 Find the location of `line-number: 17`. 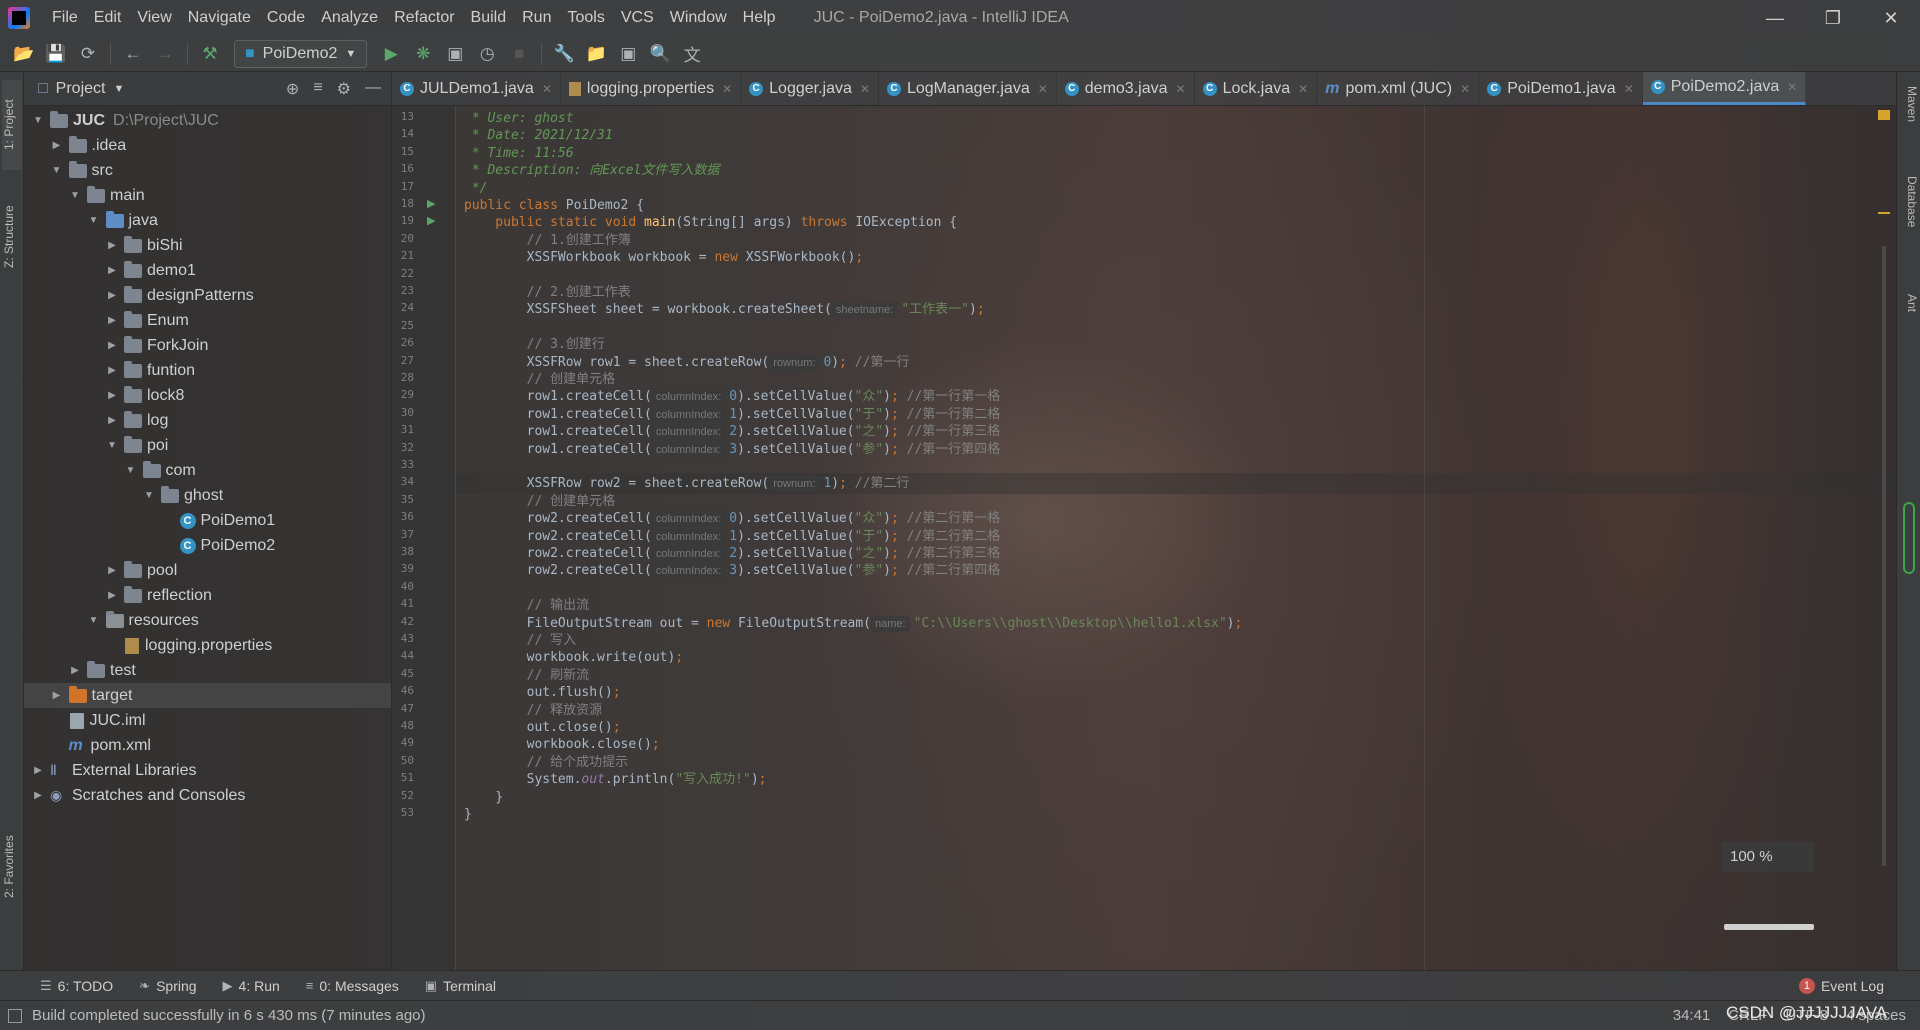

line-number: 17 is located at coordinates (403, 186).